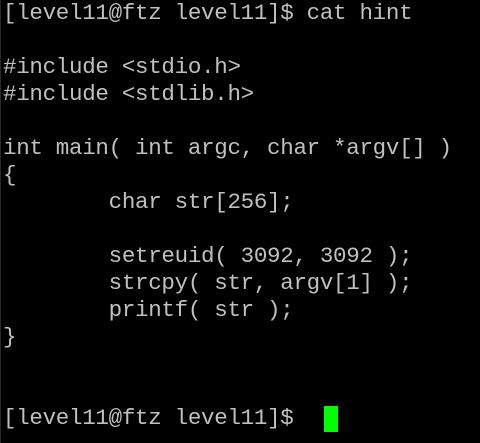 The image size is (480, 443). What do you see at coordinates (10, 337) in the screenshot?
I see `terminal-line-13: }` at bounding box center [10, 337].